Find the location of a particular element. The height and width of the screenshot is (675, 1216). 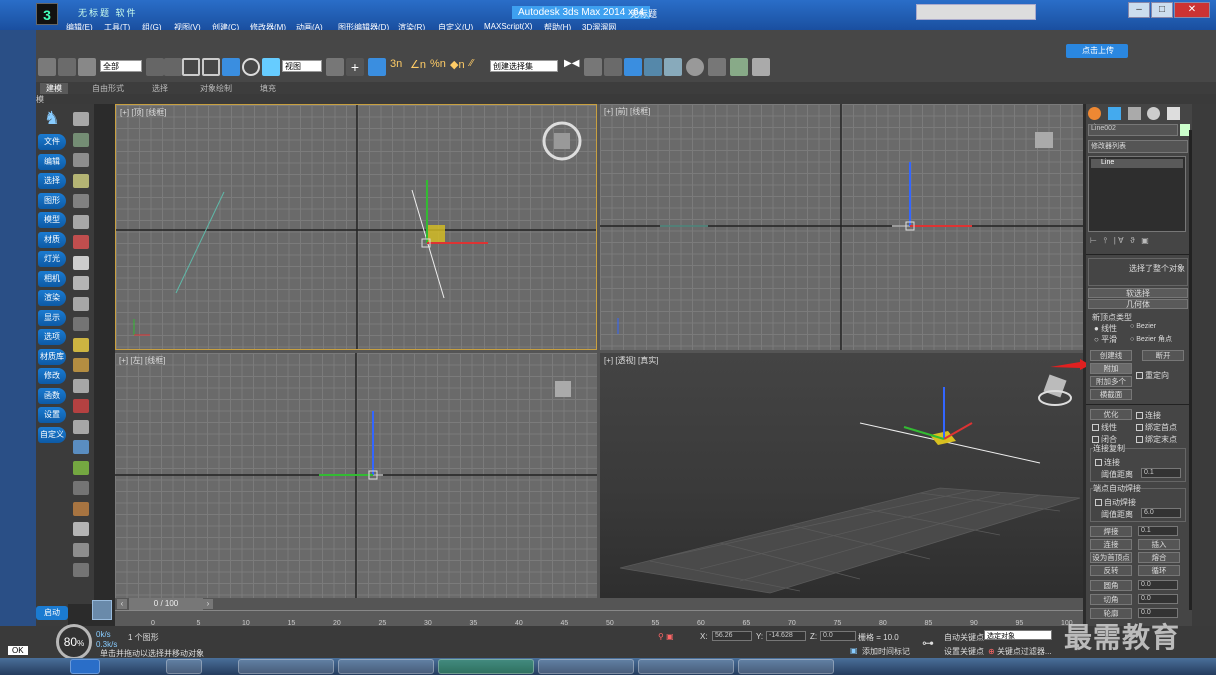

angle-snap-icon: ∠n is located at coordinates (419, 67).